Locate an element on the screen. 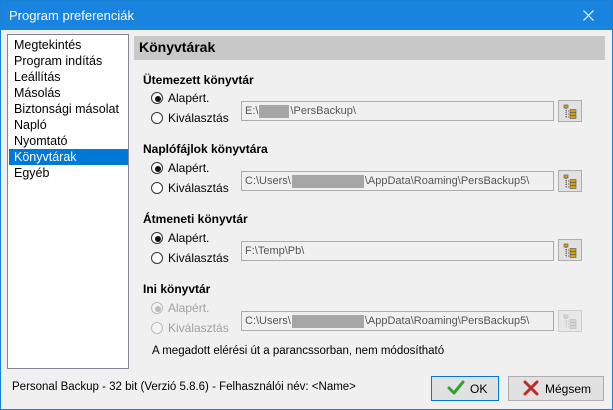 Image resolution: width=613 pixels, height=410 pixels. nav-item-konyvtarak: Könyvtárak is located at coordinates (68, 157).